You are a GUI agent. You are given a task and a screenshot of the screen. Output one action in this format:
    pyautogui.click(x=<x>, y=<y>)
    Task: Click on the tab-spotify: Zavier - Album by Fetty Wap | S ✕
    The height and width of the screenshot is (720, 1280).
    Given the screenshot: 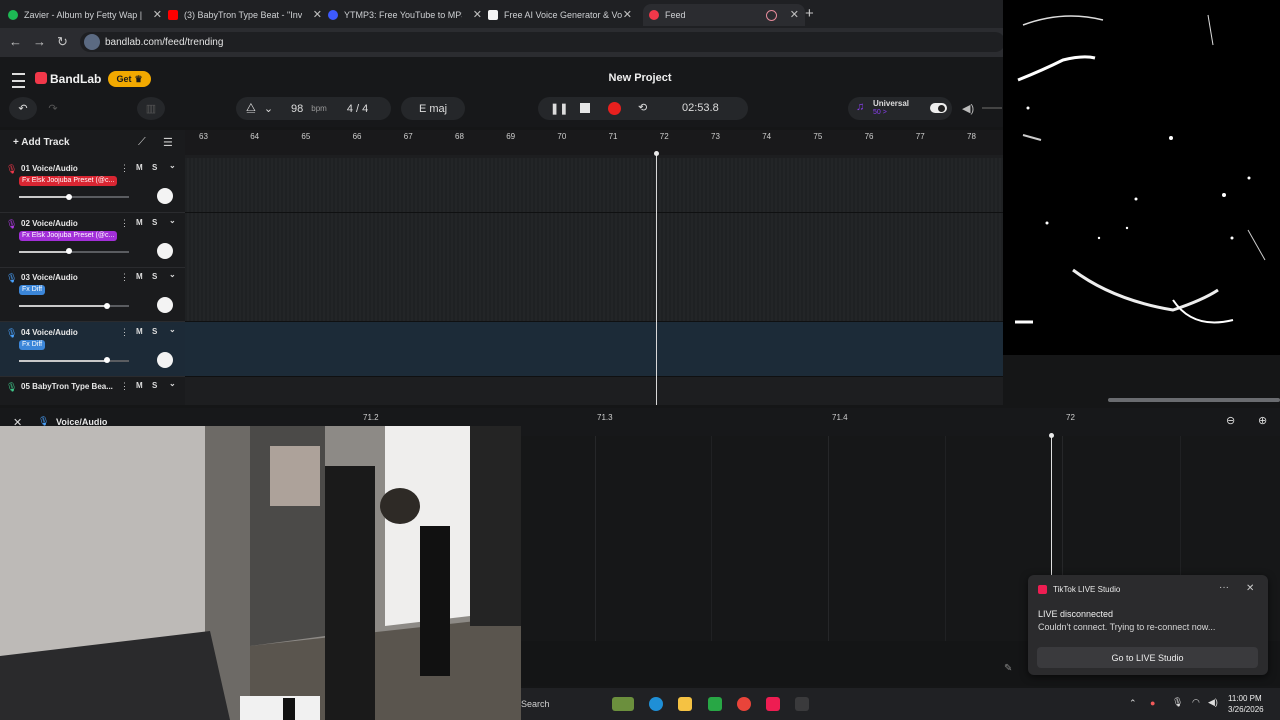 What is the action you would take?
    pyautogui.click(x=88, y=15)
    